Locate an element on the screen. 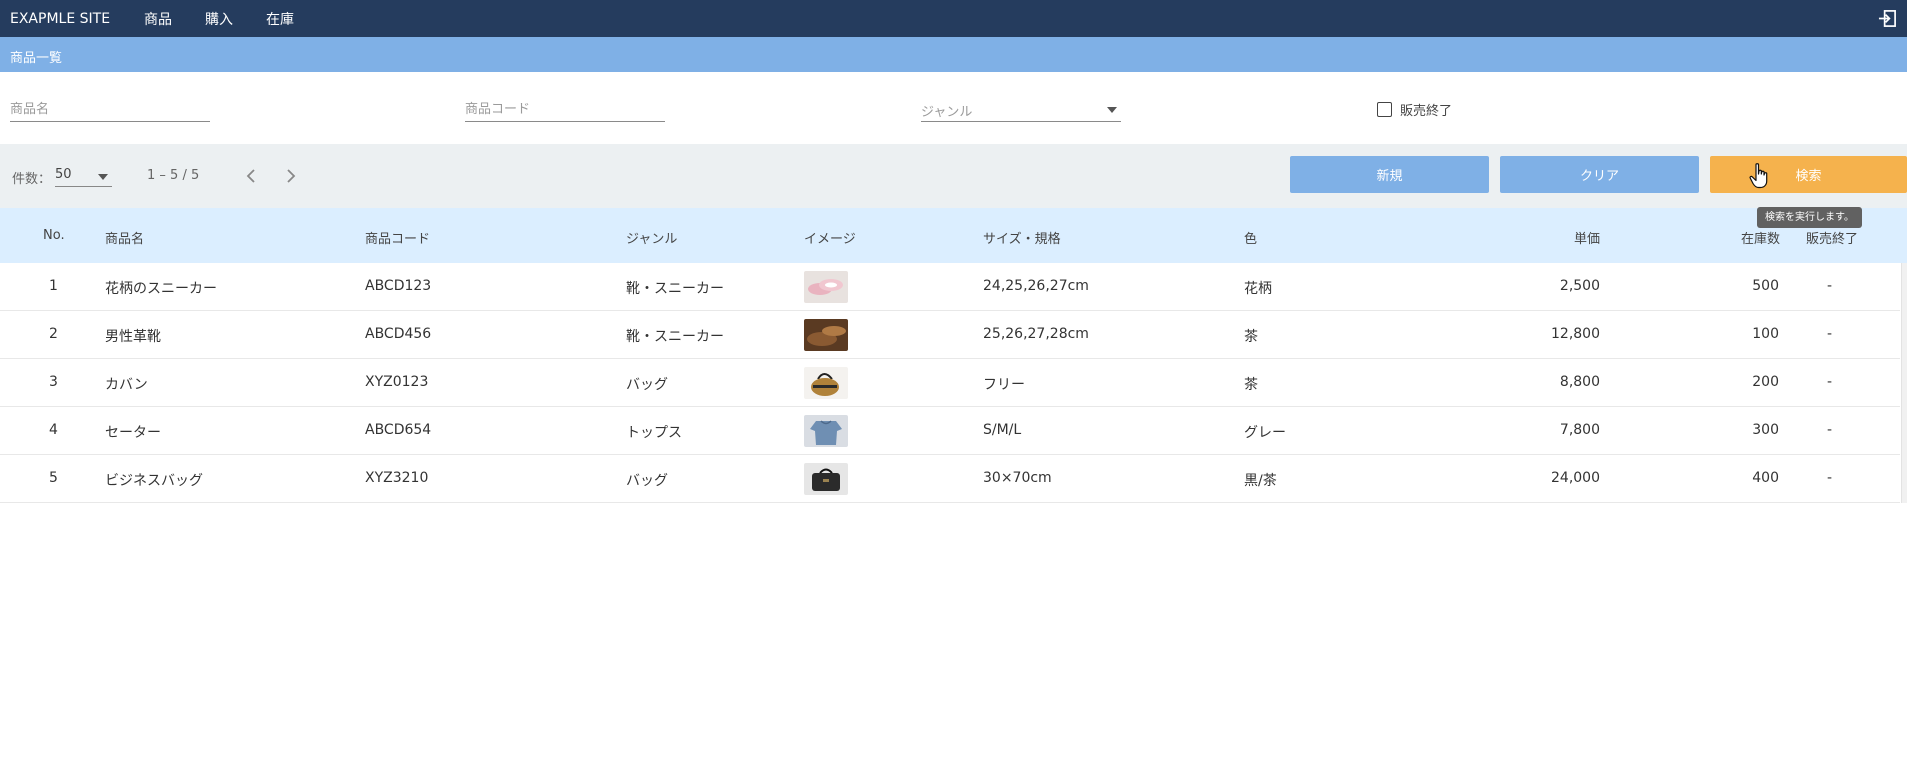  cell-genre: トップス is located at coordinates (654, 433).